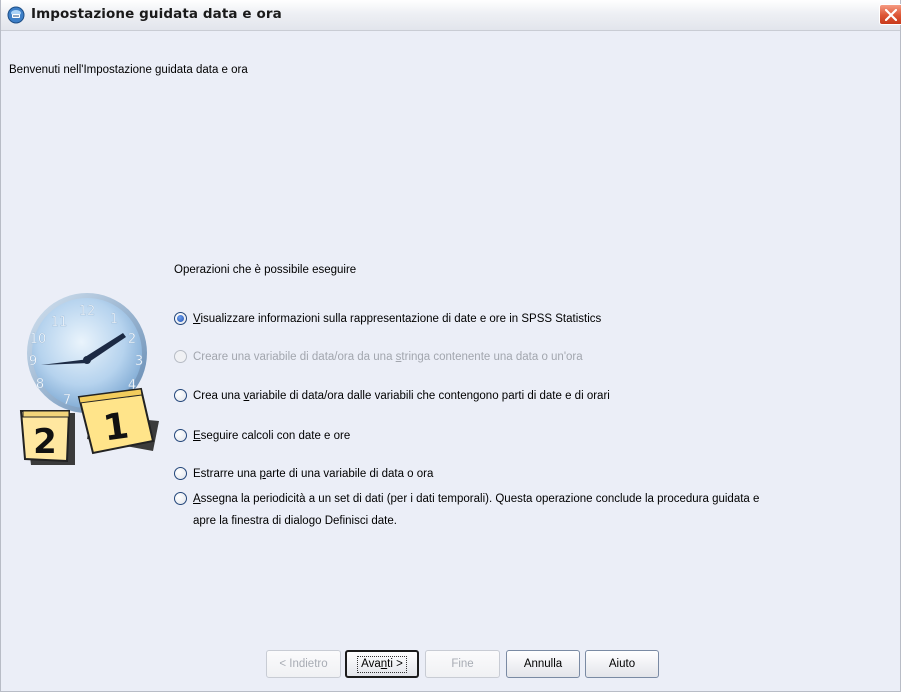 This screenshot has width=901, height=692. Describe the element at coordinates (180, 473) in the screenshot. I see `radio-extract-part` at that location.